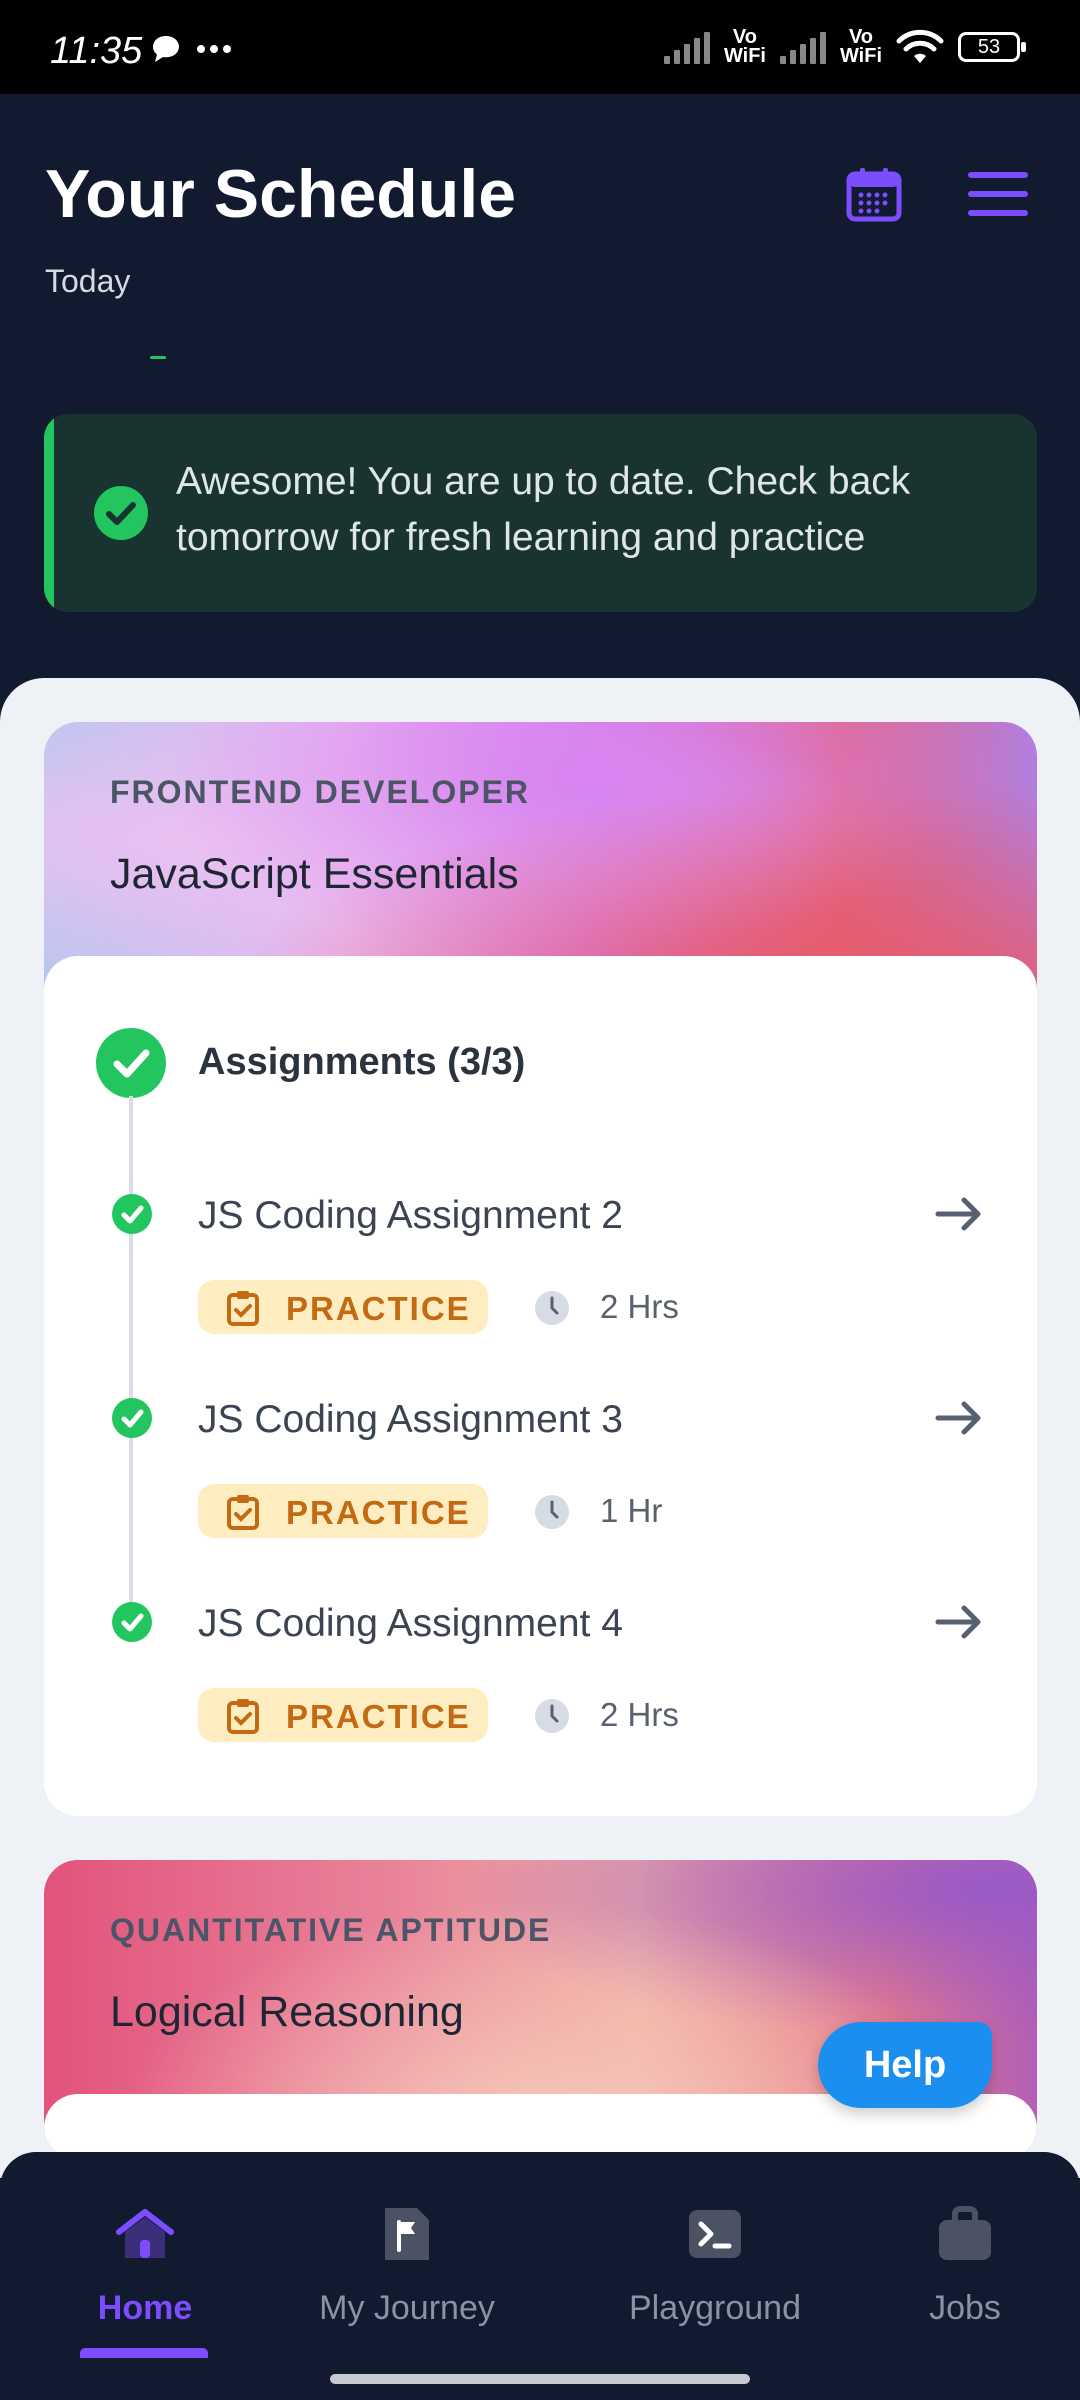  I want to click on course-card: QUANTITATIVE APTITUDE Logical Reasoning, so click(540, 2010).